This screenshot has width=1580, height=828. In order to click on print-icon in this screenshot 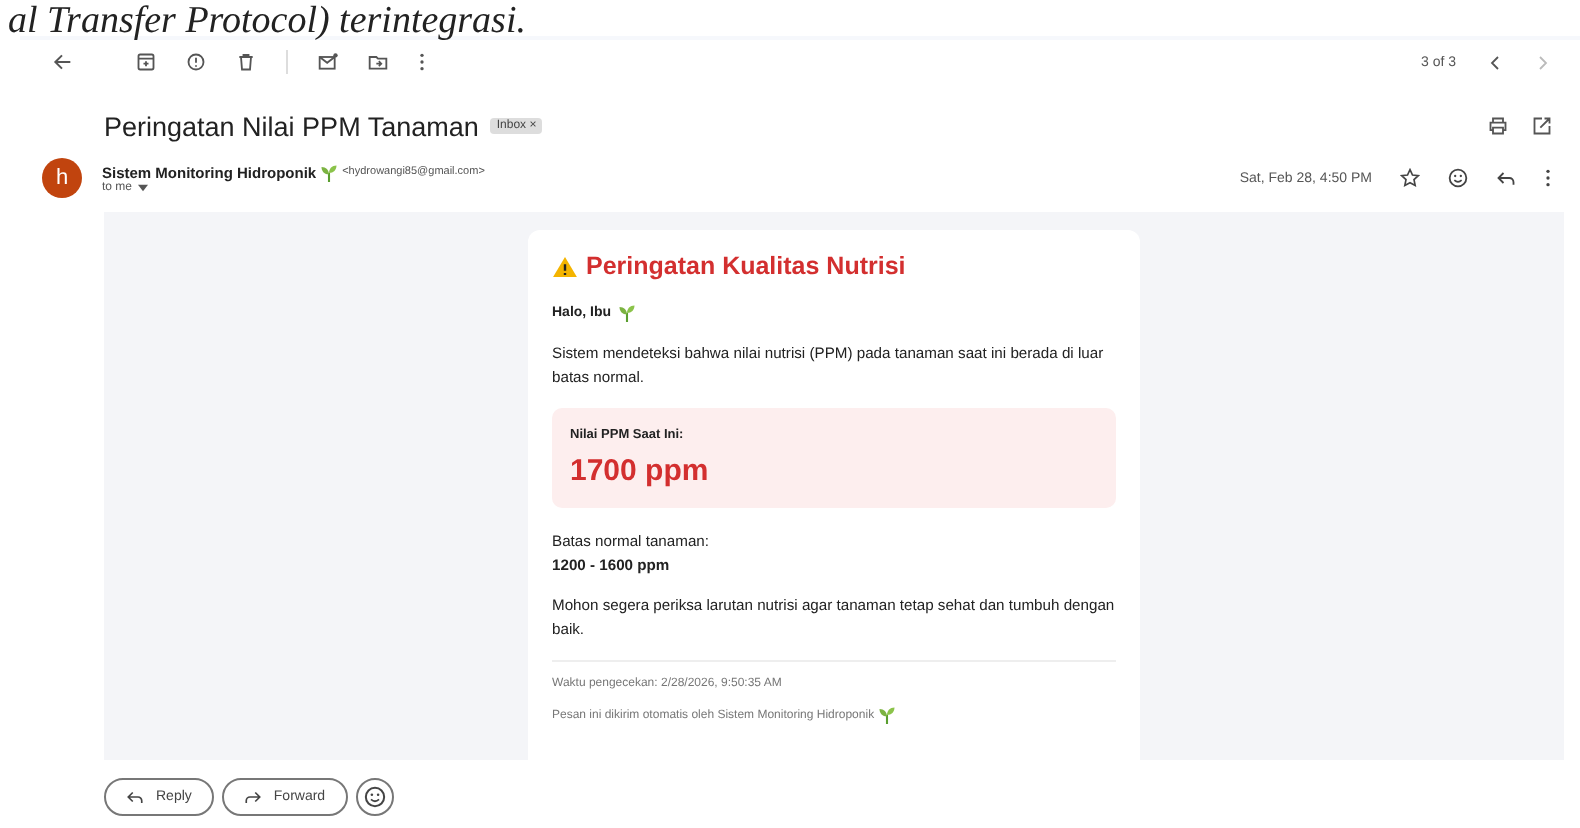, I will do `click(1498, 126)`.